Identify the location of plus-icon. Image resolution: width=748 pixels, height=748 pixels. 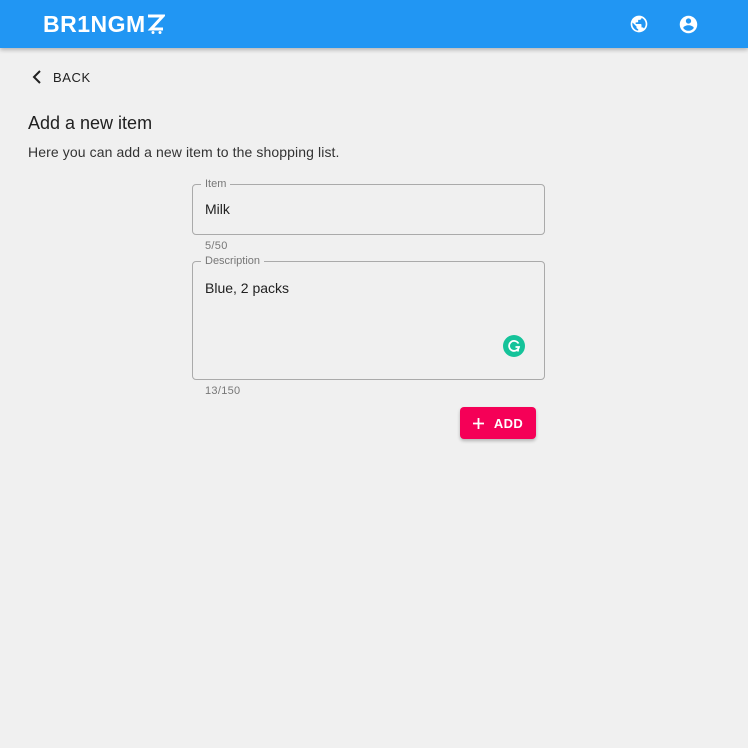
(478, 423).